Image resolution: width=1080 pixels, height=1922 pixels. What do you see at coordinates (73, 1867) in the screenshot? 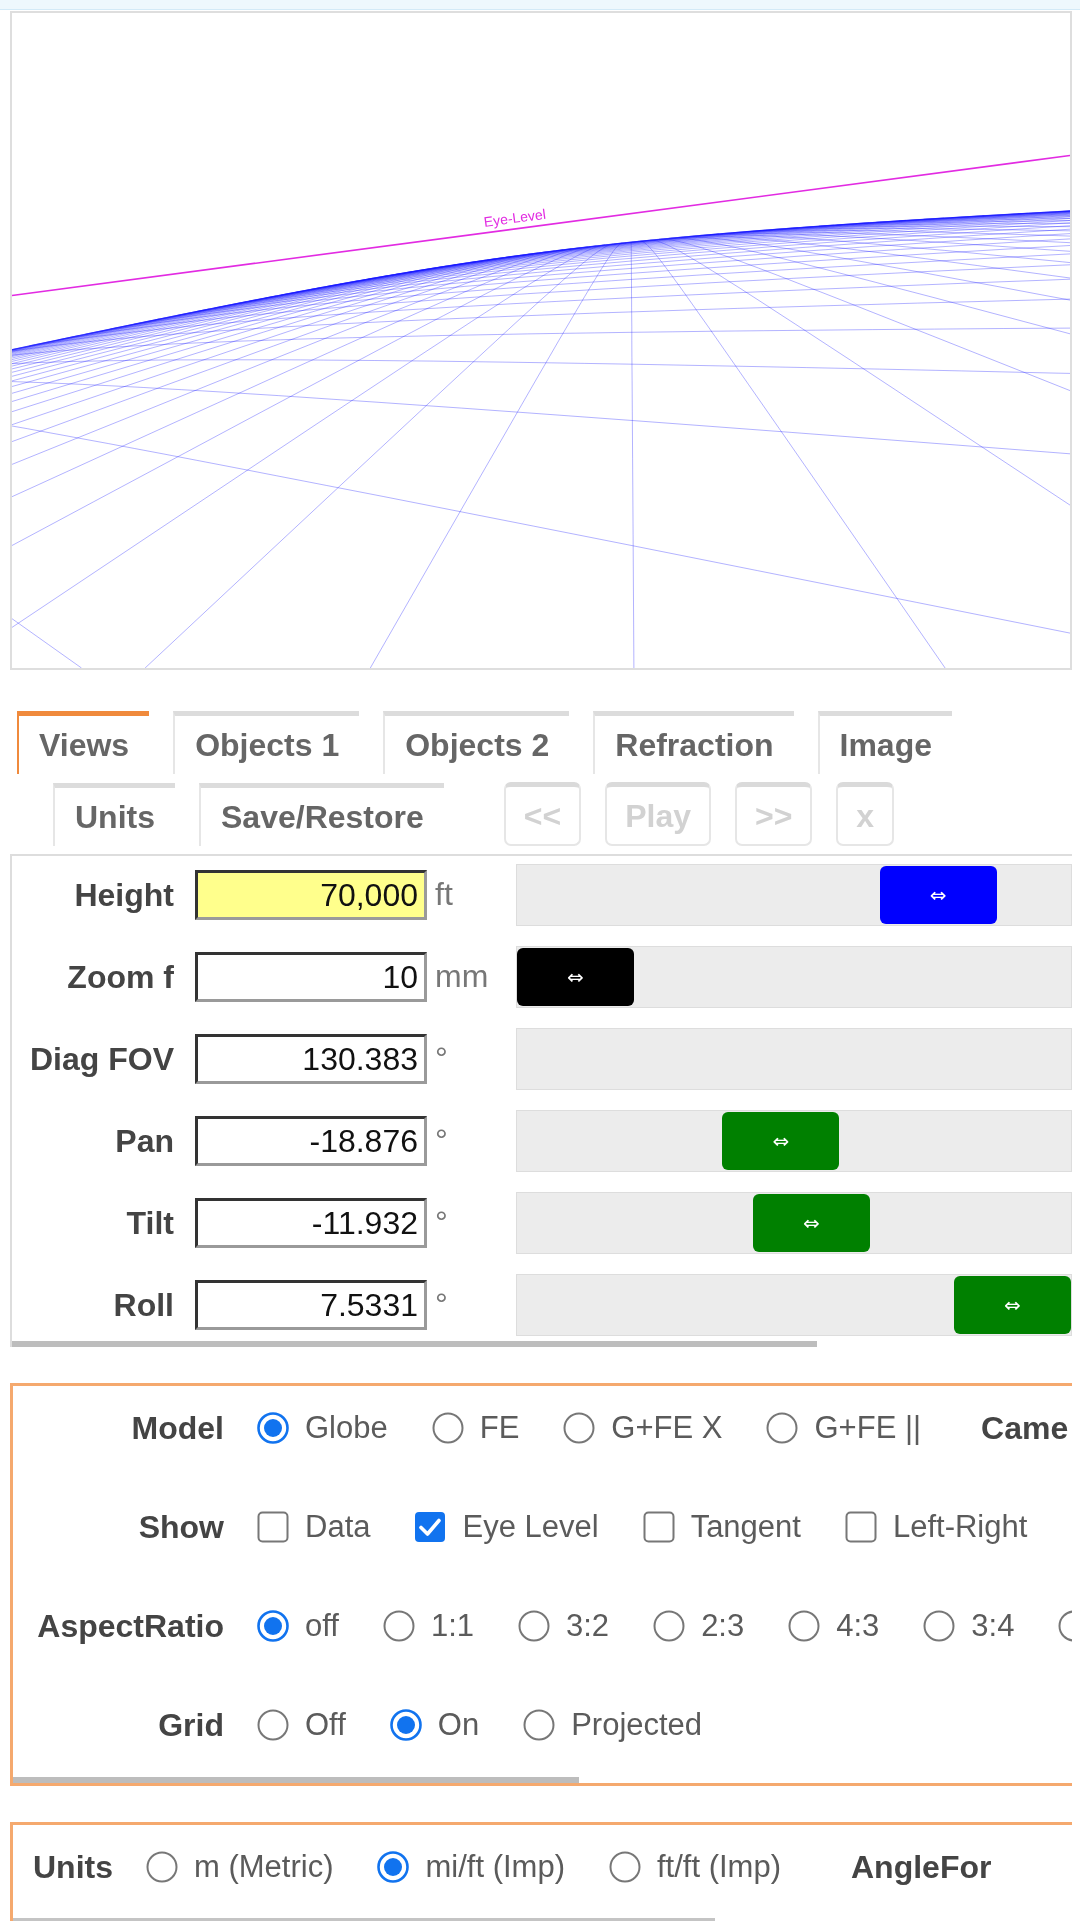
I see `option-label: Units` at bounding box center [73, 1867].